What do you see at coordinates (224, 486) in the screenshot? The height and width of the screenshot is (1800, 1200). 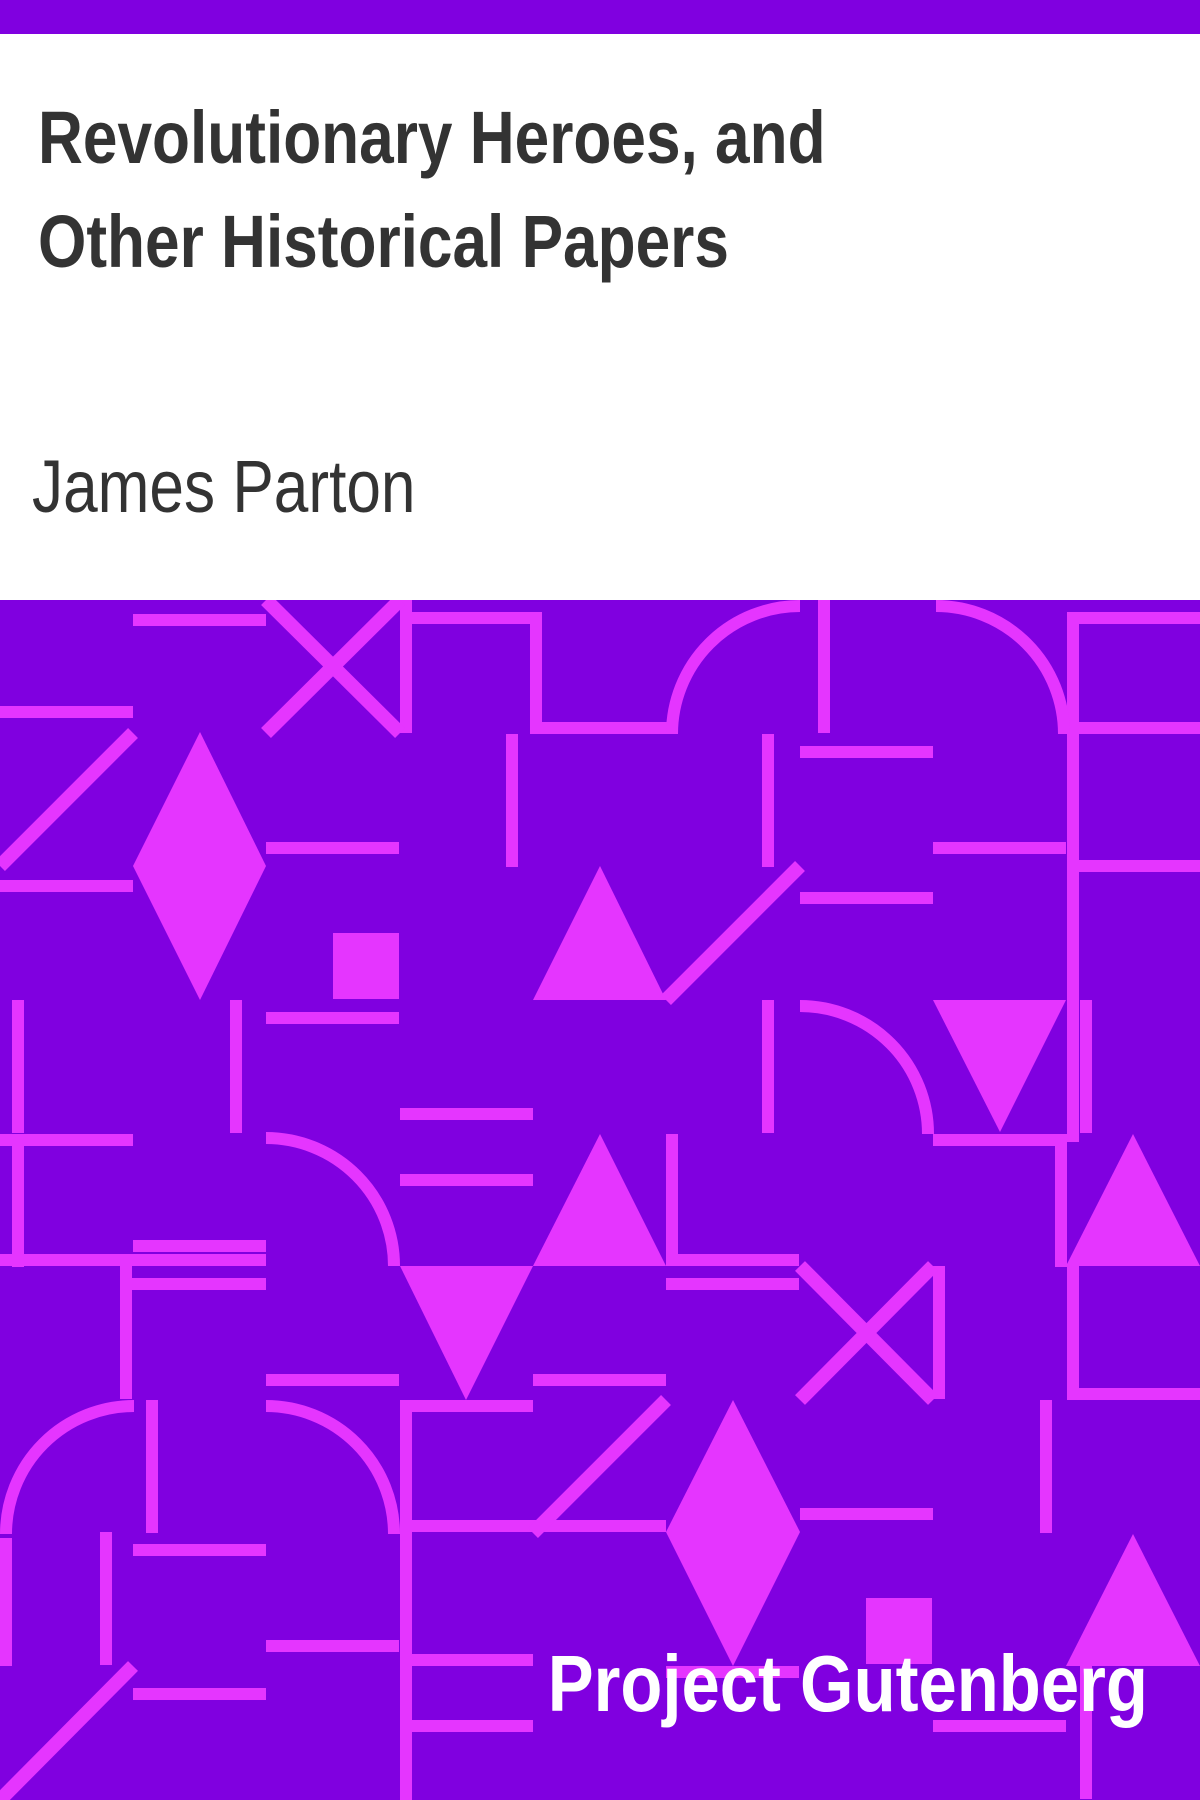 I see `book-author: James Parton` at bounding box center [224, 486].